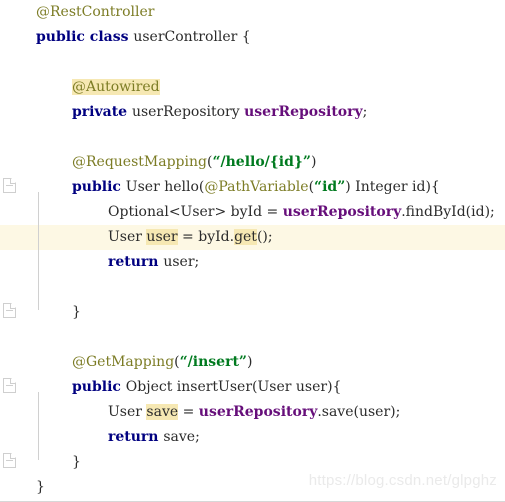 The image size is (505, 502). What do you see at coordinates (258, 412) in the screenshot?
I see `line-user-save-token-3: userRepository` at bounding box center [258, 412].